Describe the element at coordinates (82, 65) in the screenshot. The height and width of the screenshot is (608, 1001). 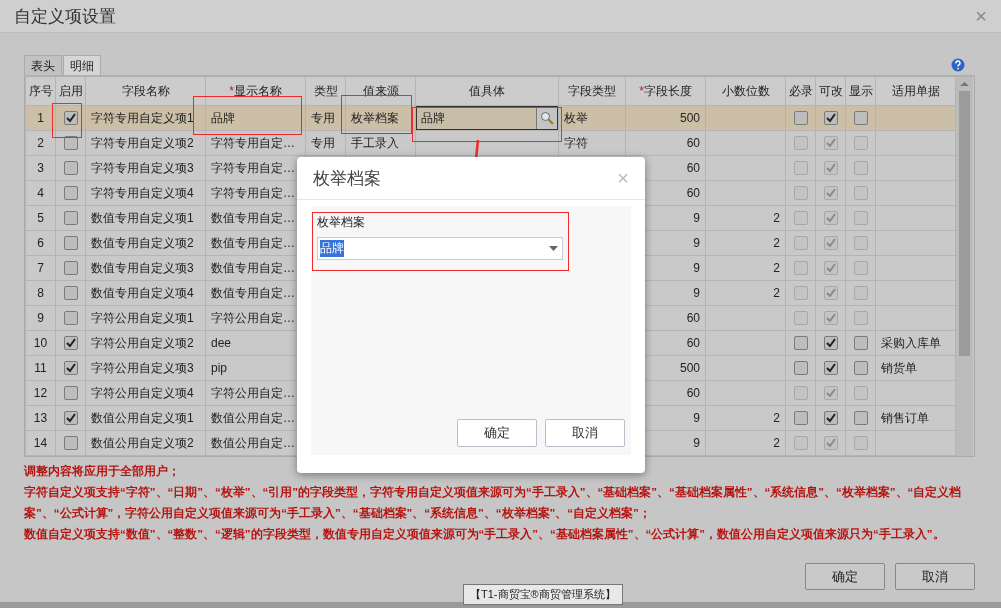
I see `tab: 明细` at that location.